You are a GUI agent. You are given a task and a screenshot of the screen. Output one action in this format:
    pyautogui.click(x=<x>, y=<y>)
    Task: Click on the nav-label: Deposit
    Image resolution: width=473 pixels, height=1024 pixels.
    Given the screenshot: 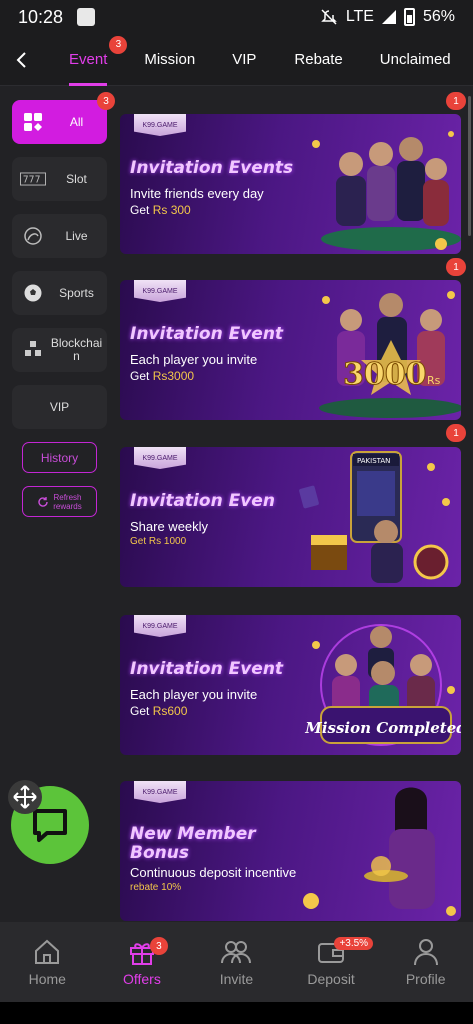 What is the action you would take?
    pyautogui.click(x=331, y=979)
    